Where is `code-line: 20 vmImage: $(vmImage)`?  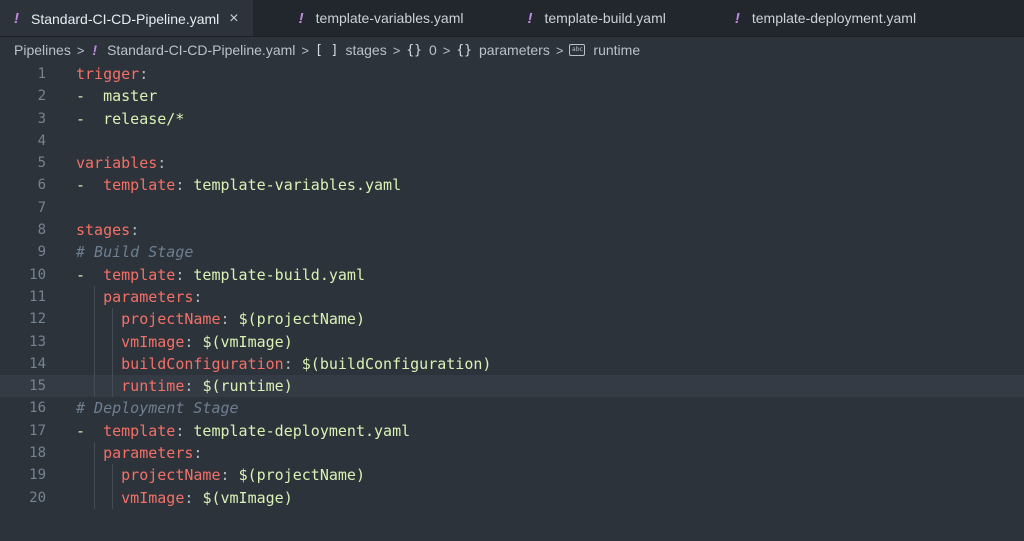 code-line: 20 vmImage: $(vmImage) is located at coordinates (512, 497).